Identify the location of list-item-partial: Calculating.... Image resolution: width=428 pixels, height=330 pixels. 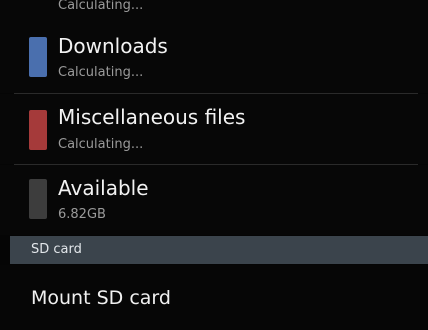
(214, 10).